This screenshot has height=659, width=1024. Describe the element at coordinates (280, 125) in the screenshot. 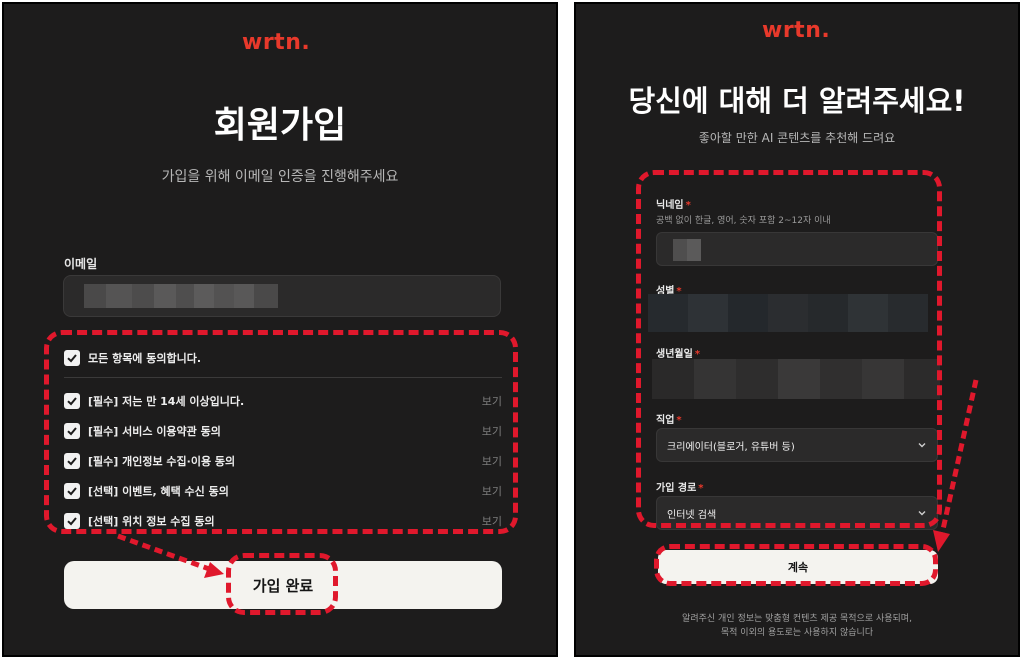

I see `page-title: 회원가입` at that location.